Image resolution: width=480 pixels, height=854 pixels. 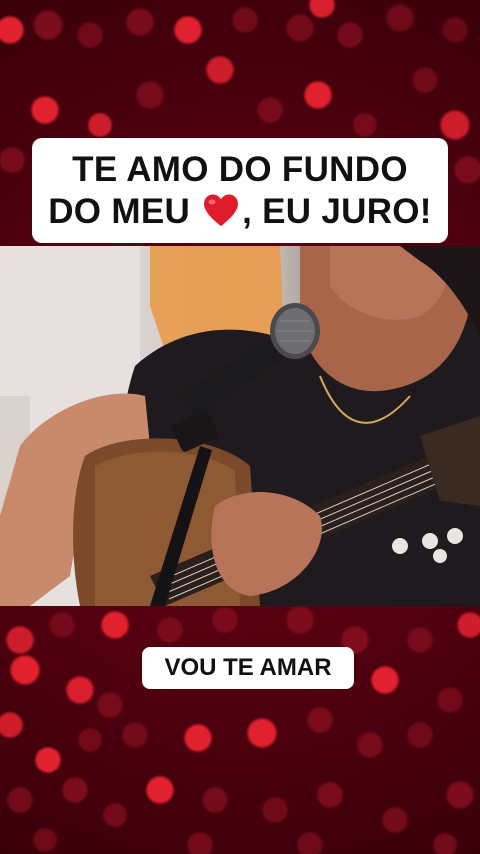 I want to click on top-caption-line-2: DO MEU , EU JURO!, so click(x=240, y=212).